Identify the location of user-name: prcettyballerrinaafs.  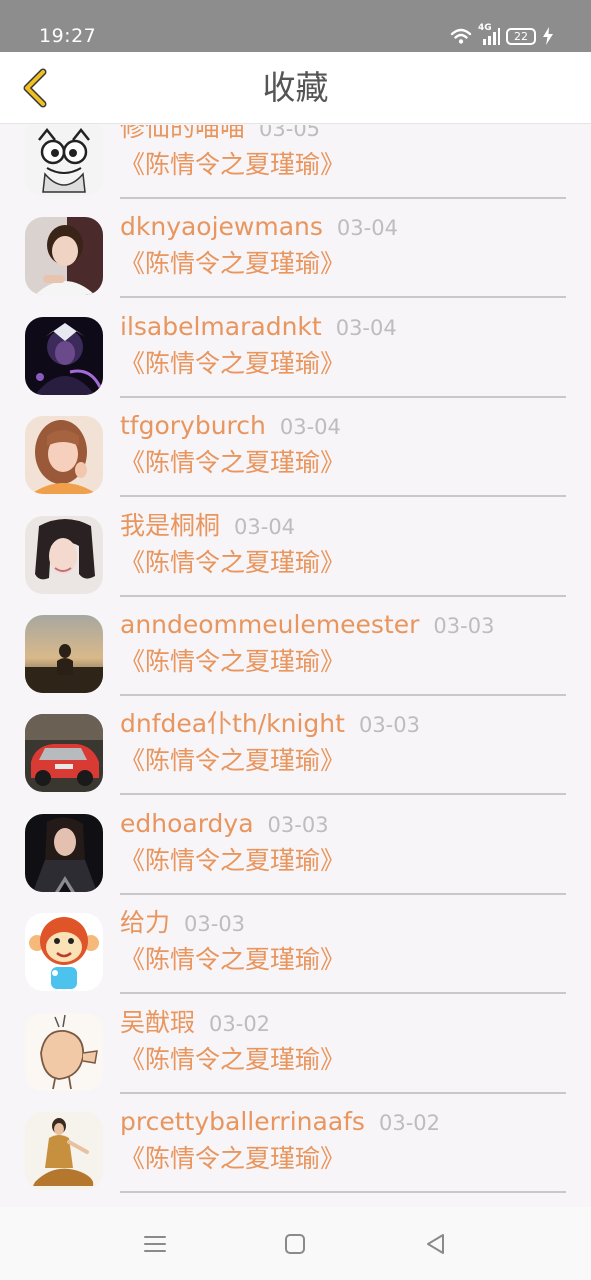
(242, 1121).